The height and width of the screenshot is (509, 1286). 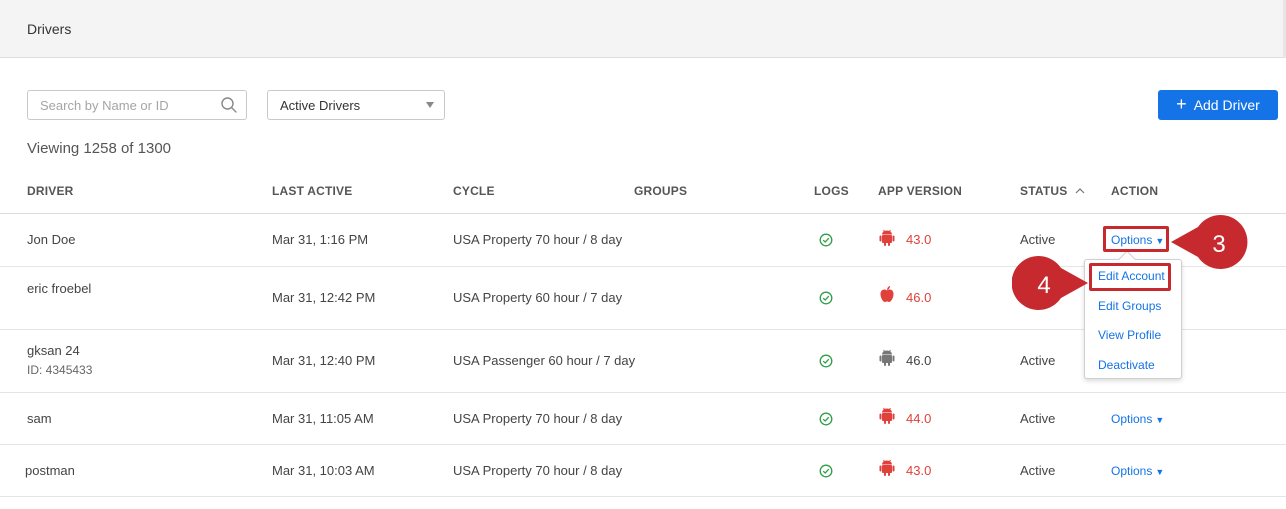 What do you see at coordinates (118, 105) in the screenshot?
I see `search-input` at bounding box center [118, 105].